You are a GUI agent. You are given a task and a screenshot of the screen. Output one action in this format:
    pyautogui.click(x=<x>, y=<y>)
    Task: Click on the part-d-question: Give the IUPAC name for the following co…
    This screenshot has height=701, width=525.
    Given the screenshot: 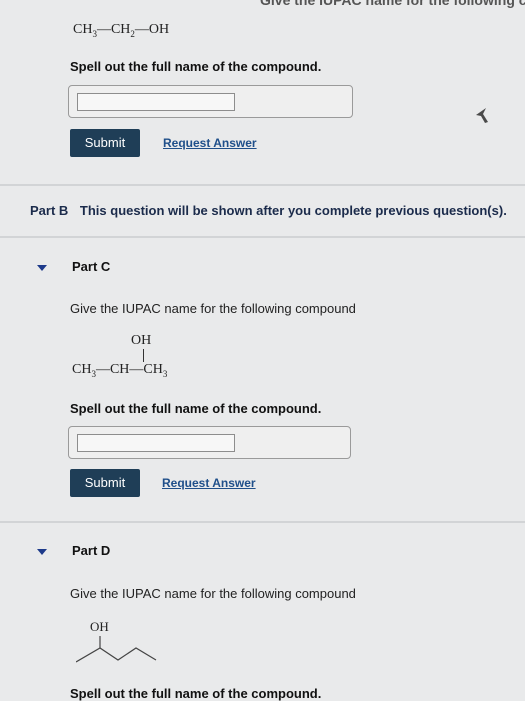 What is the action you would take?
    pyautogui.click(x=213, y=593)
    